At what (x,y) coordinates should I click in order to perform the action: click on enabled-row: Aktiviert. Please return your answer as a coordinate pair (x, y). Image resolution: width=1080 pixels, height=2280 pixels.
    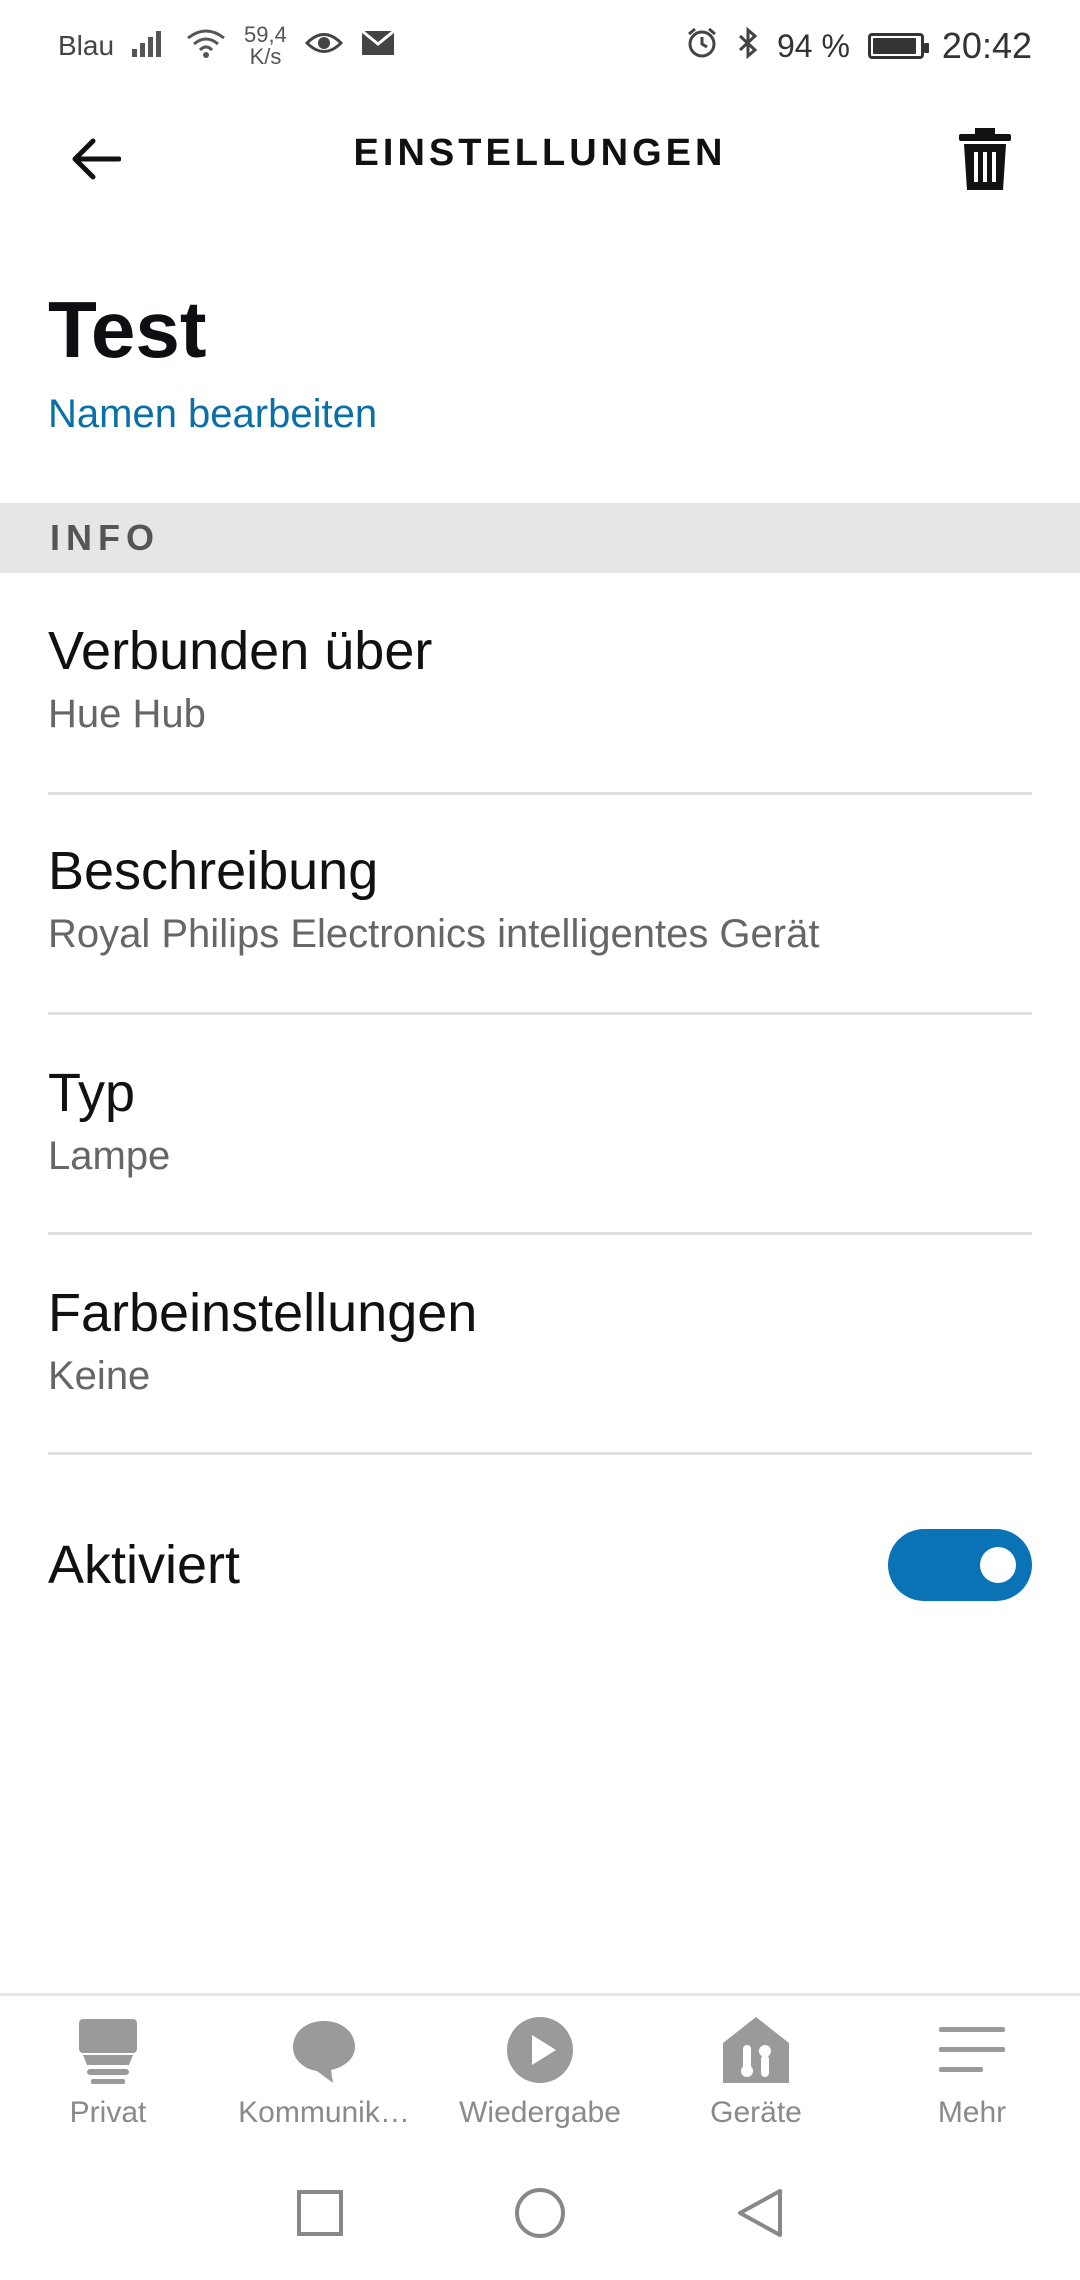
    Looking at the image, I should click on (540, 1565).